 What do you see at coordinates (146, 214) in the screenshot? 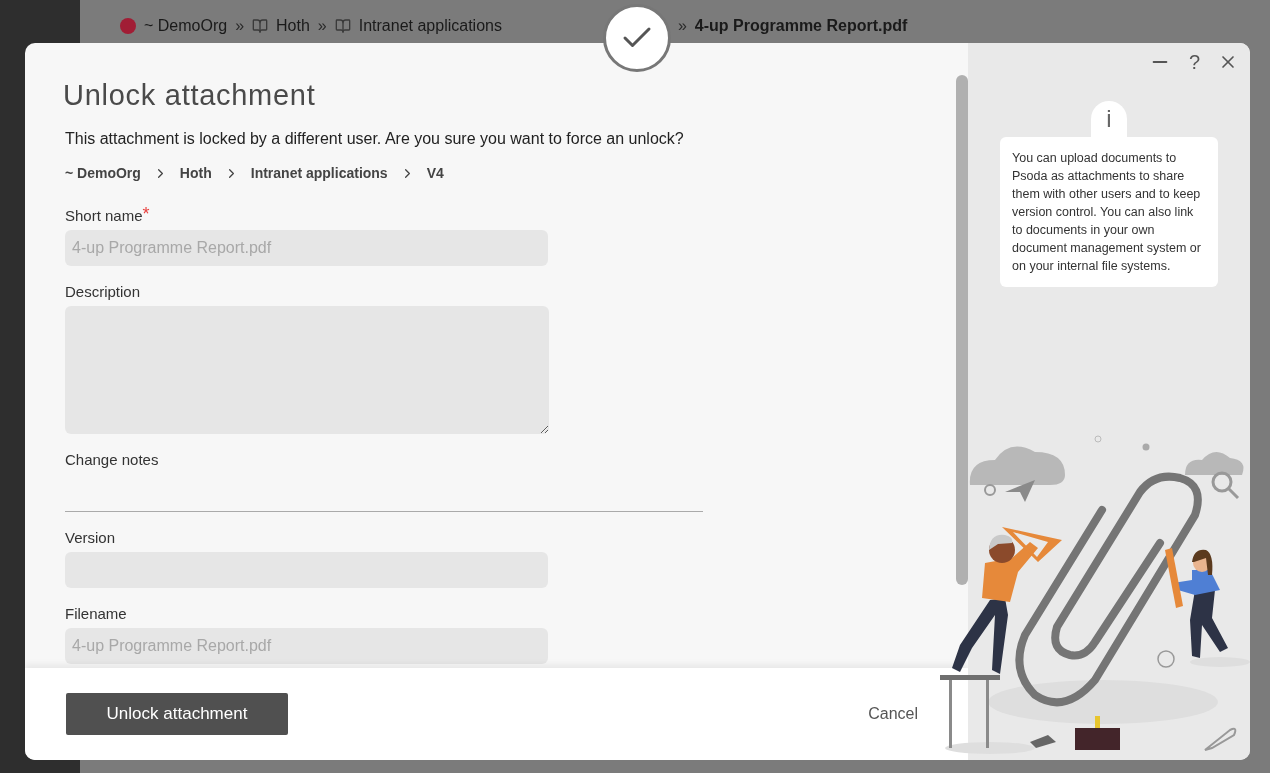
I see `required-mark: *` at bounding box center [146, 214].